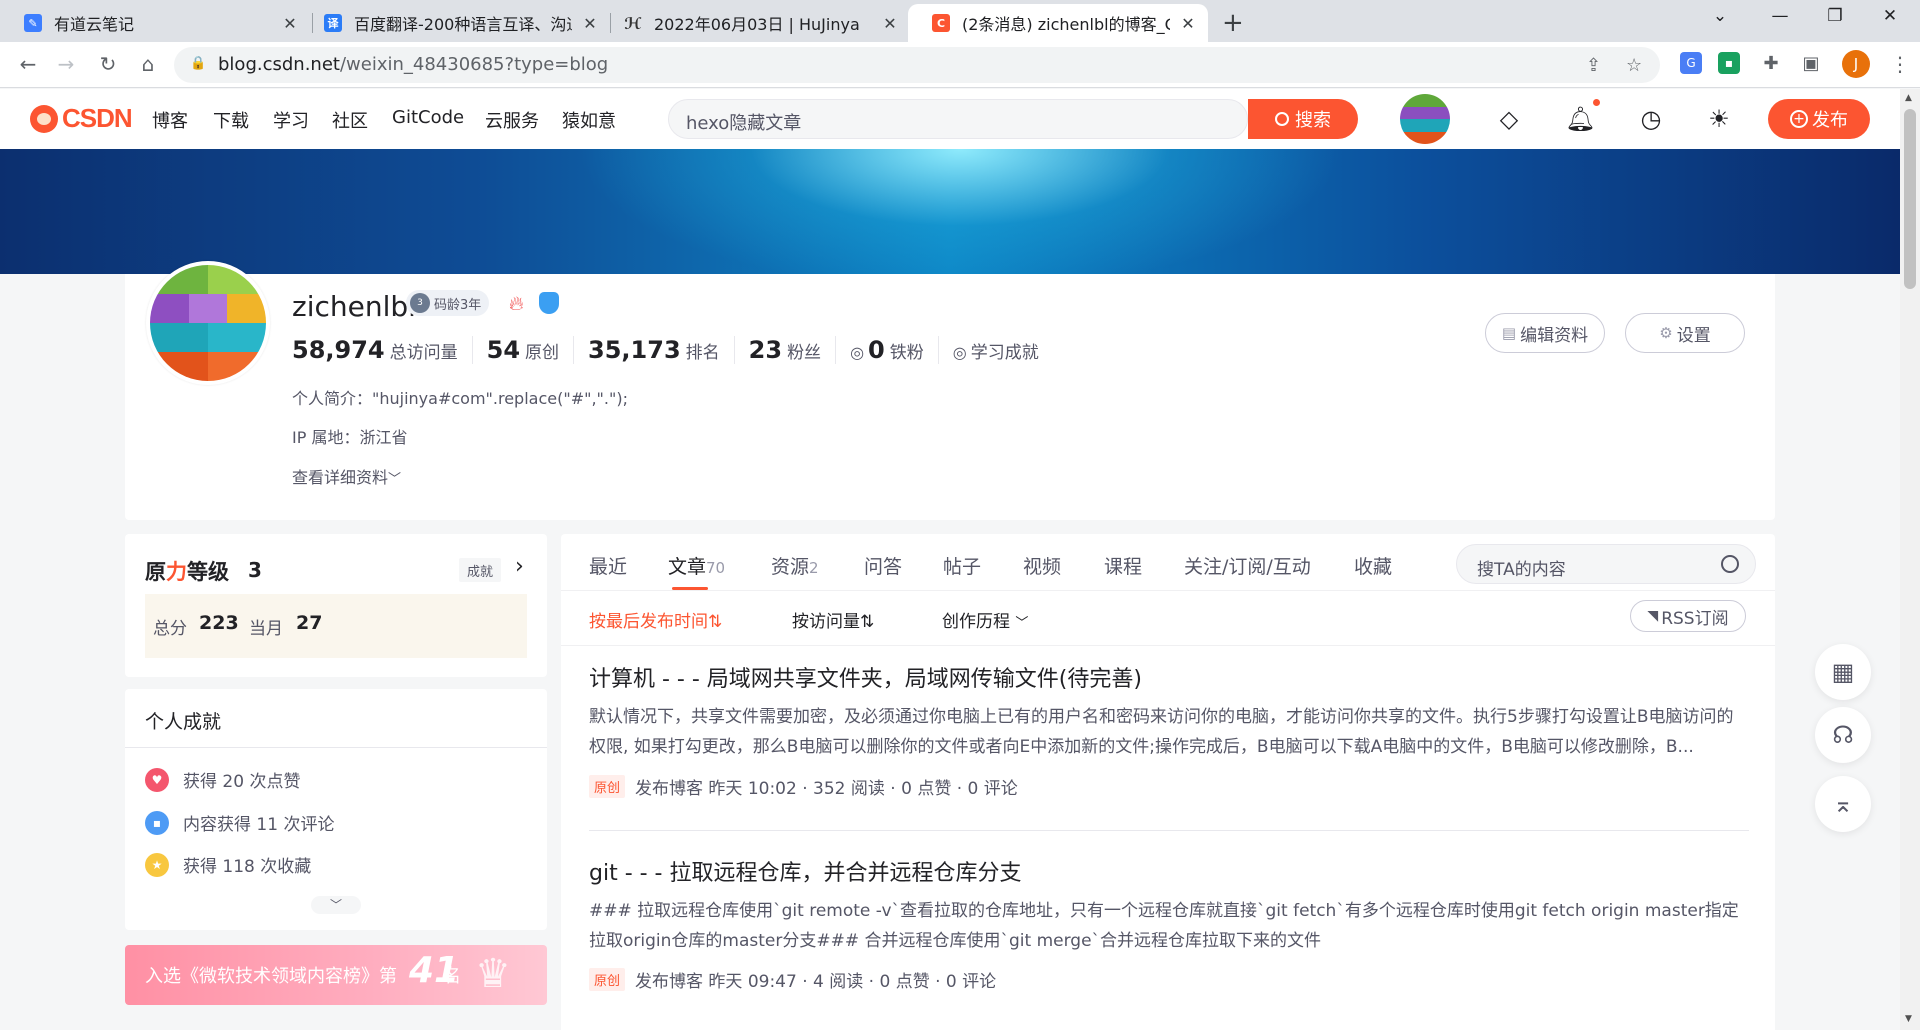  What do you see at coordinates (1720, 16) in the screenshot?
I see `tab-search-chevron-icon: ⌄` at bounding box center [1720, 16].